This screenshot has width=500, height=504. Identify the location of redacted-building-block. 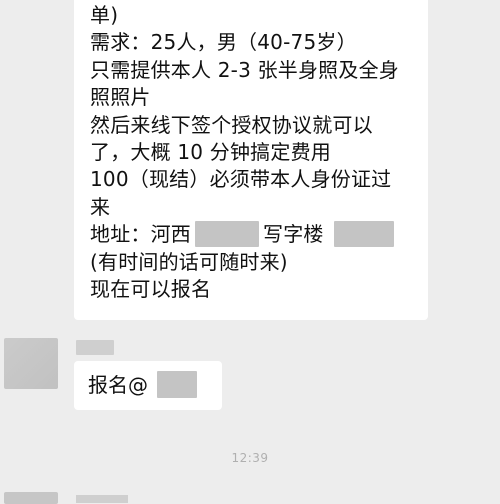
(363, 234).